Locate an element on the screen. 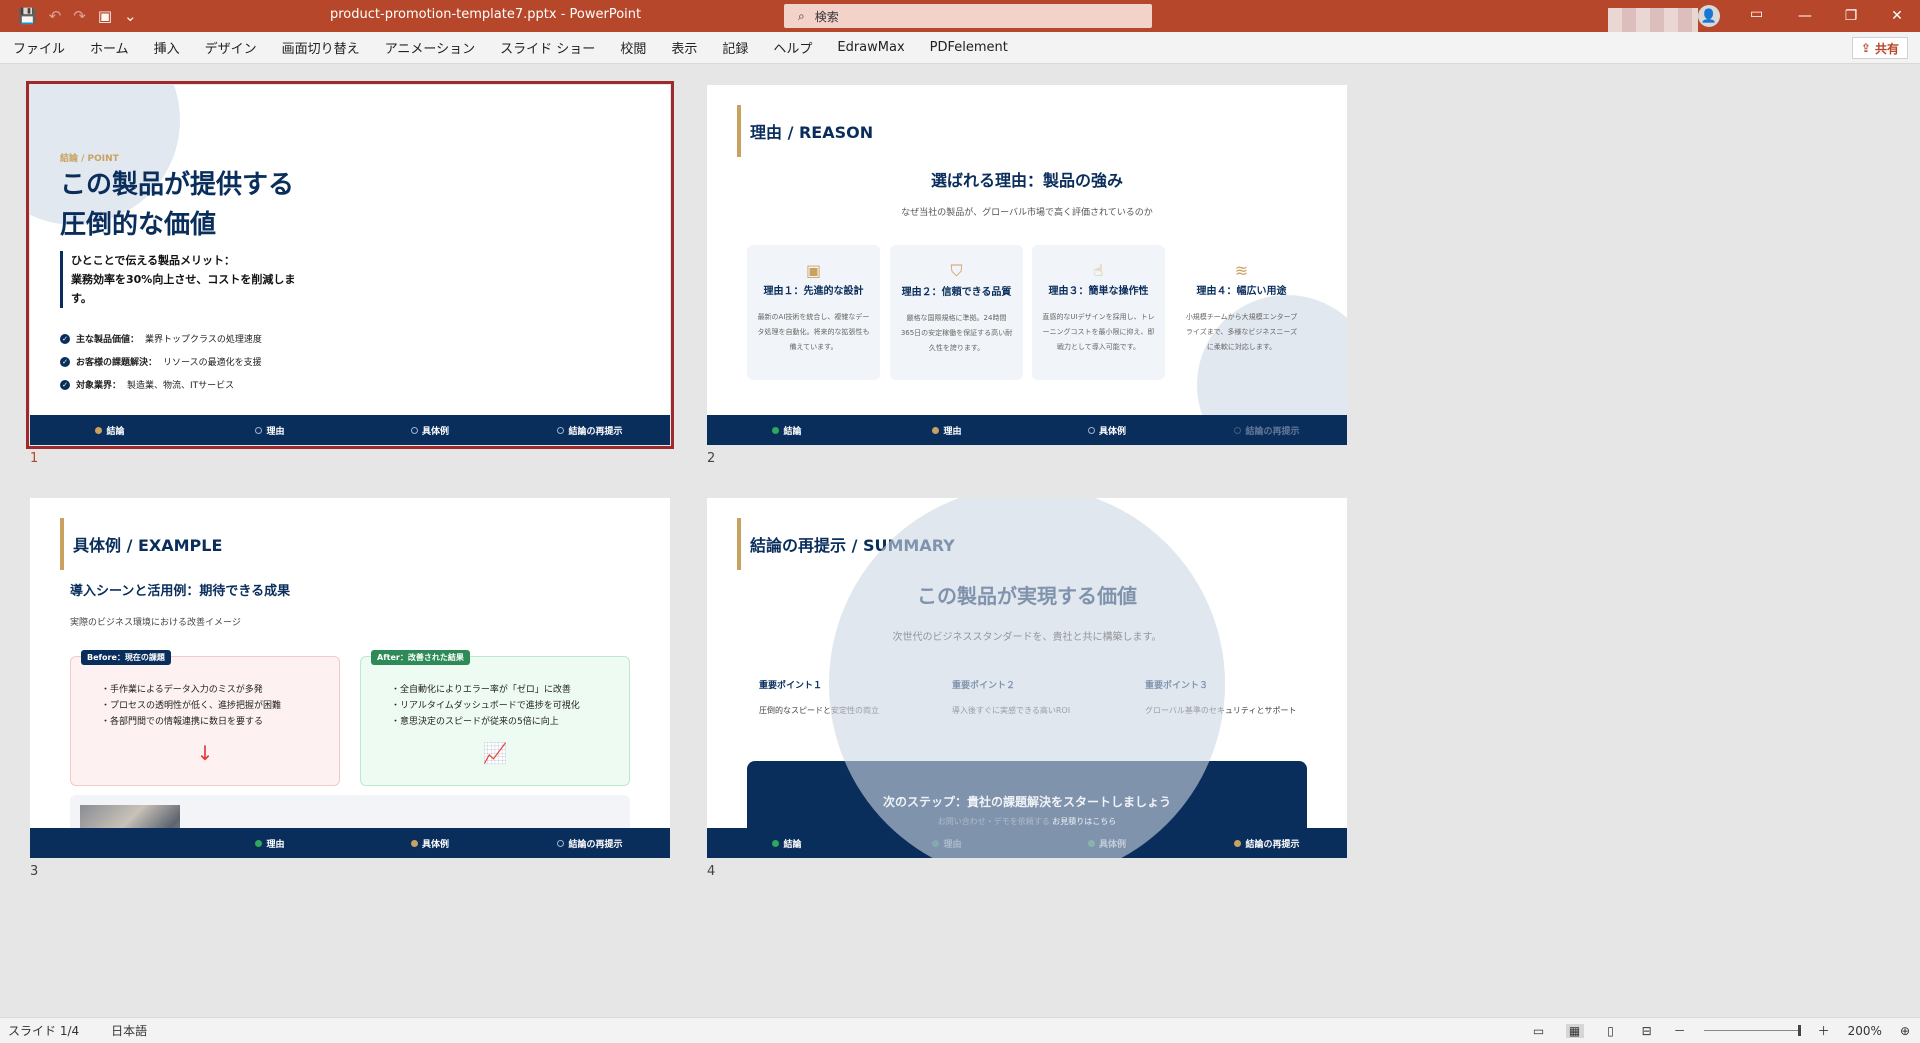 The width and height of the screenshot is (1920, 1043). language-indicator: 日本語 is located at coordinates (129, 1030).